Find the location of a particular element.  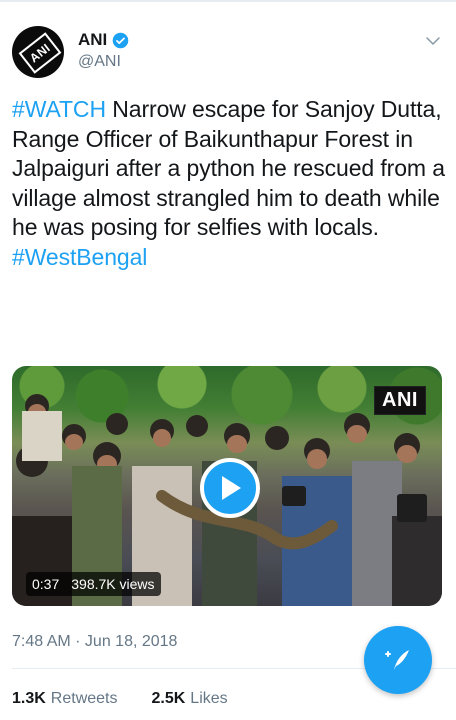

retweets-label: Retweets is located at coordinates (84, 698).